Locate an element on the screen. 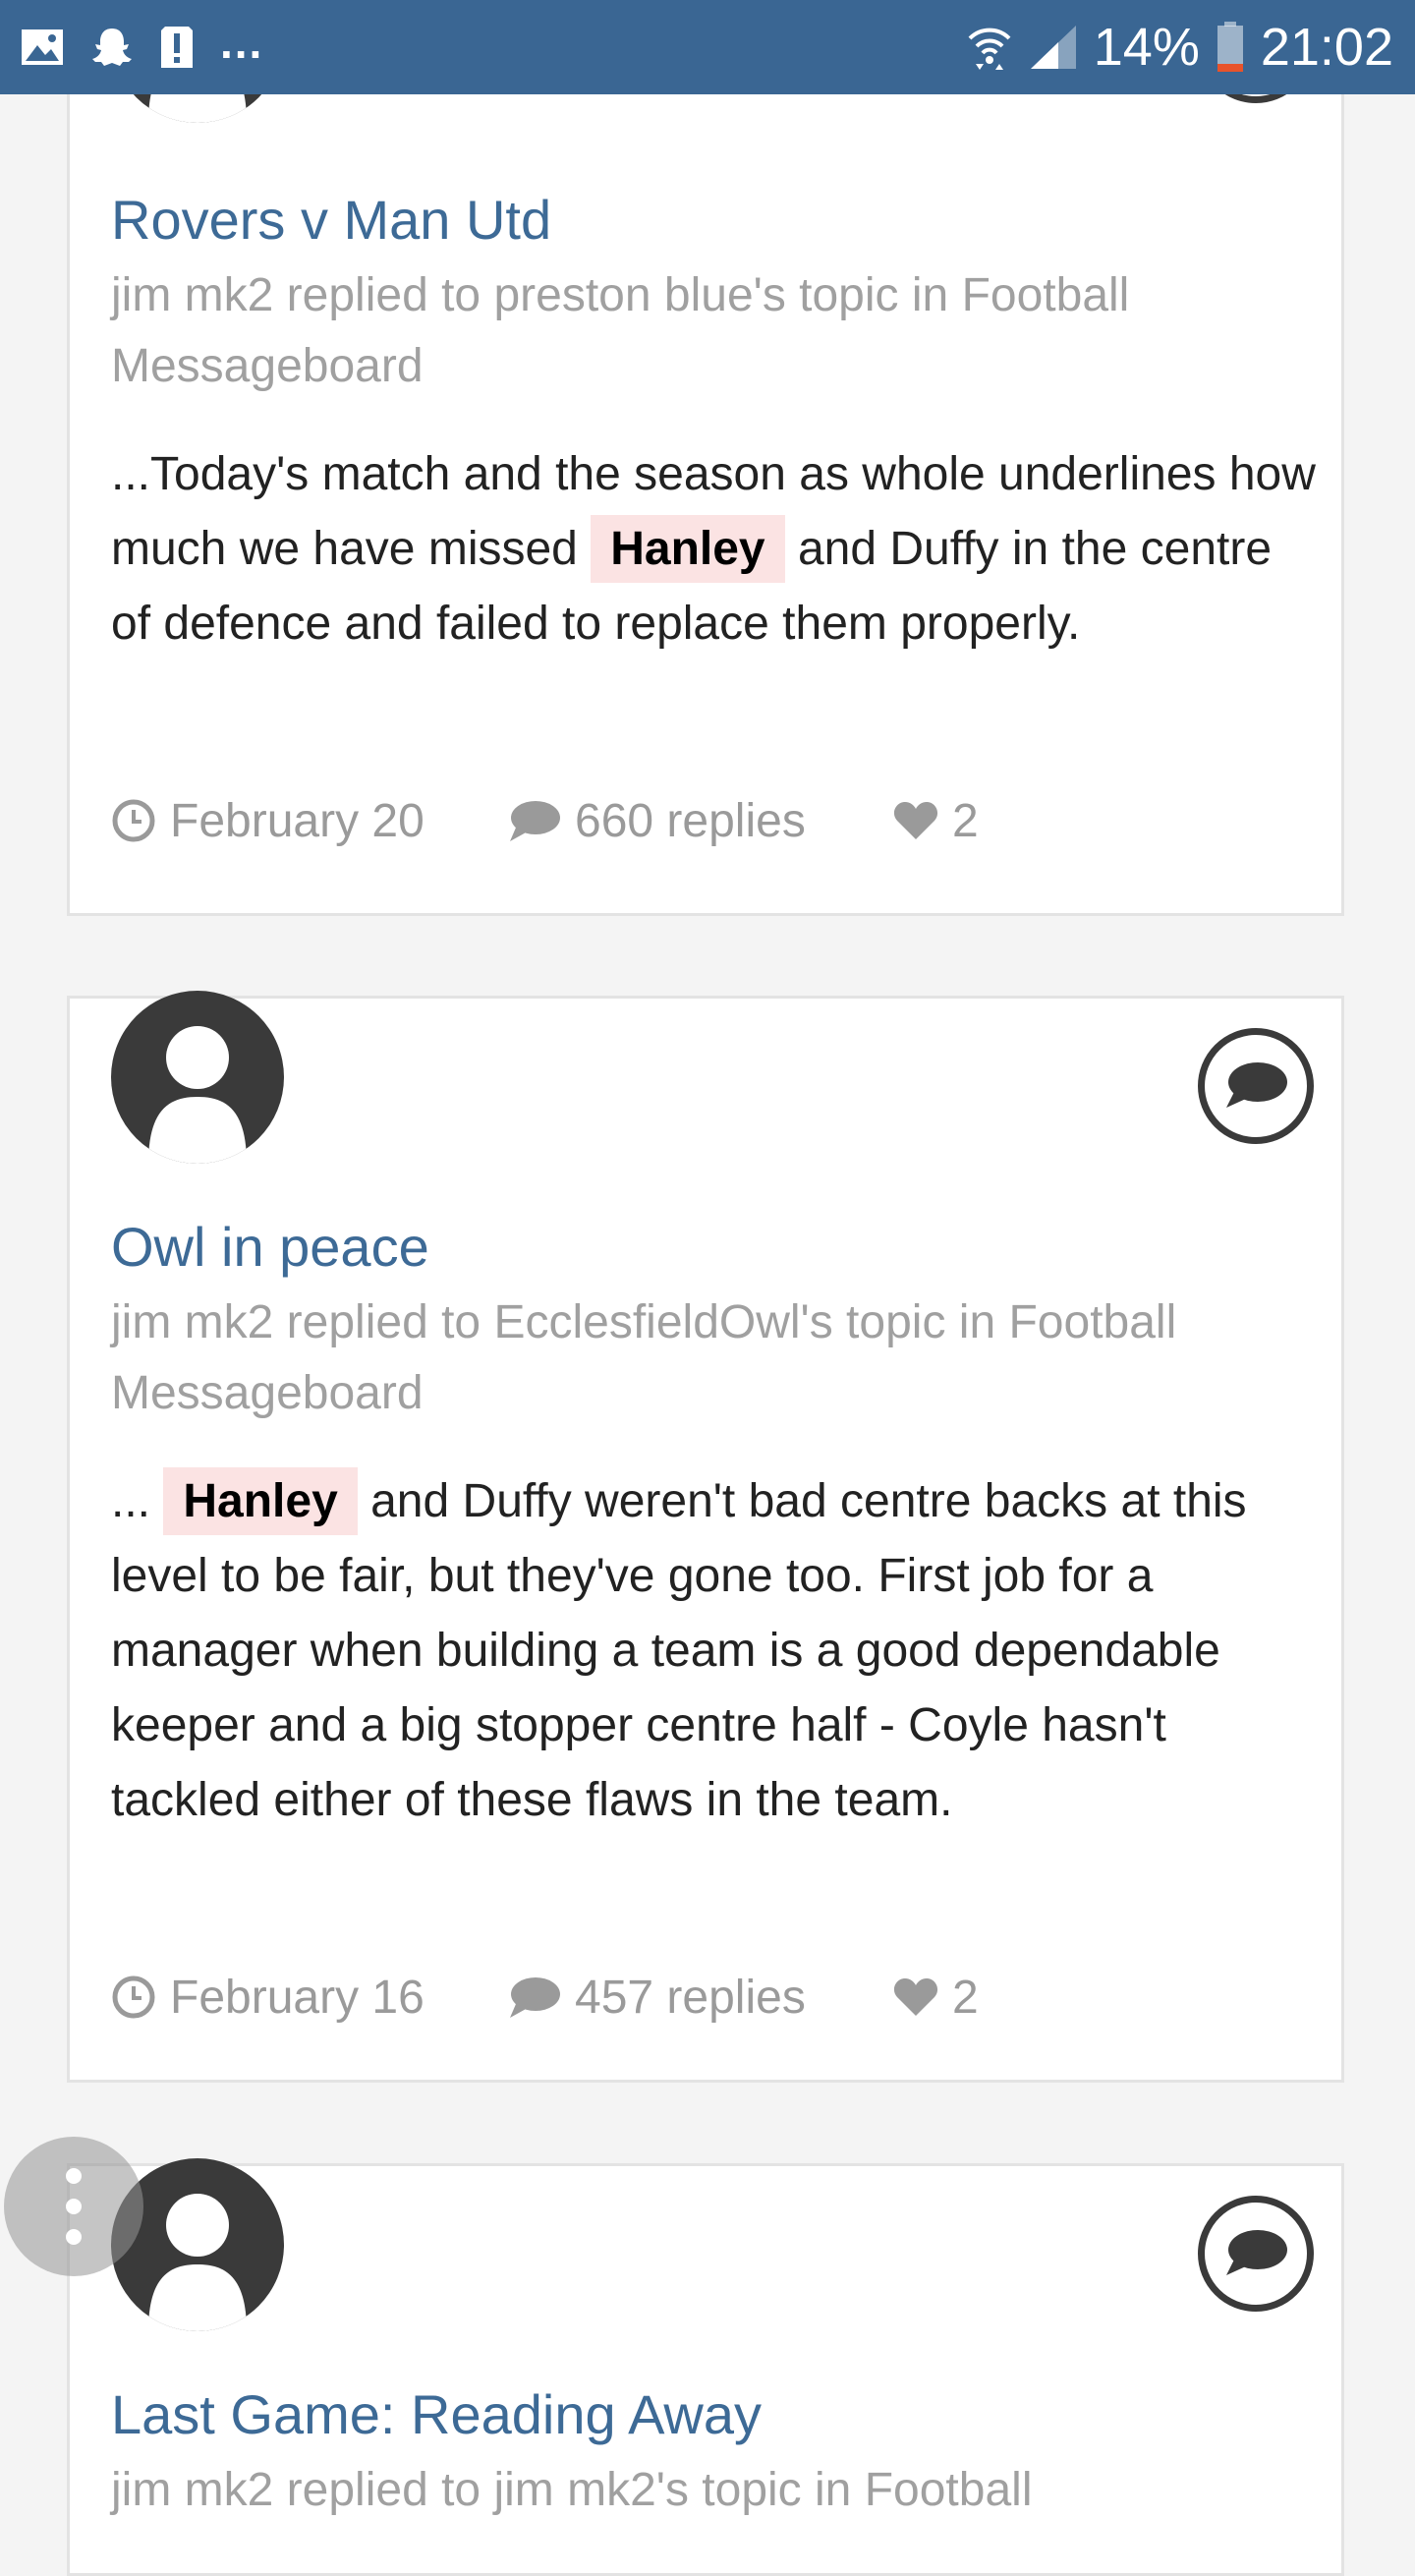 The height and width of the screenshot is (2576, 1415). reply-count: 457 replies is located at coordinates (700, 1998).